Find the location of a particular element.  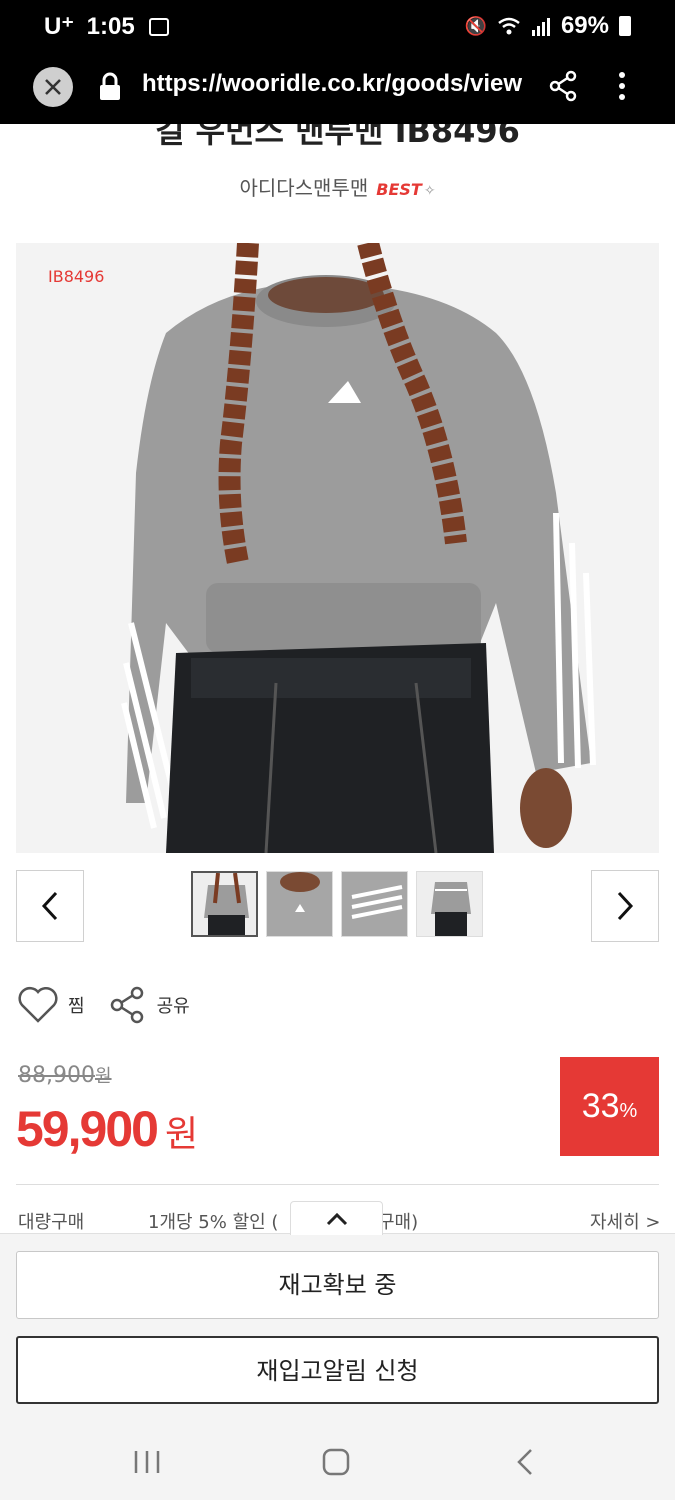

clock: 1:05 is located at coordinates (110, 26).